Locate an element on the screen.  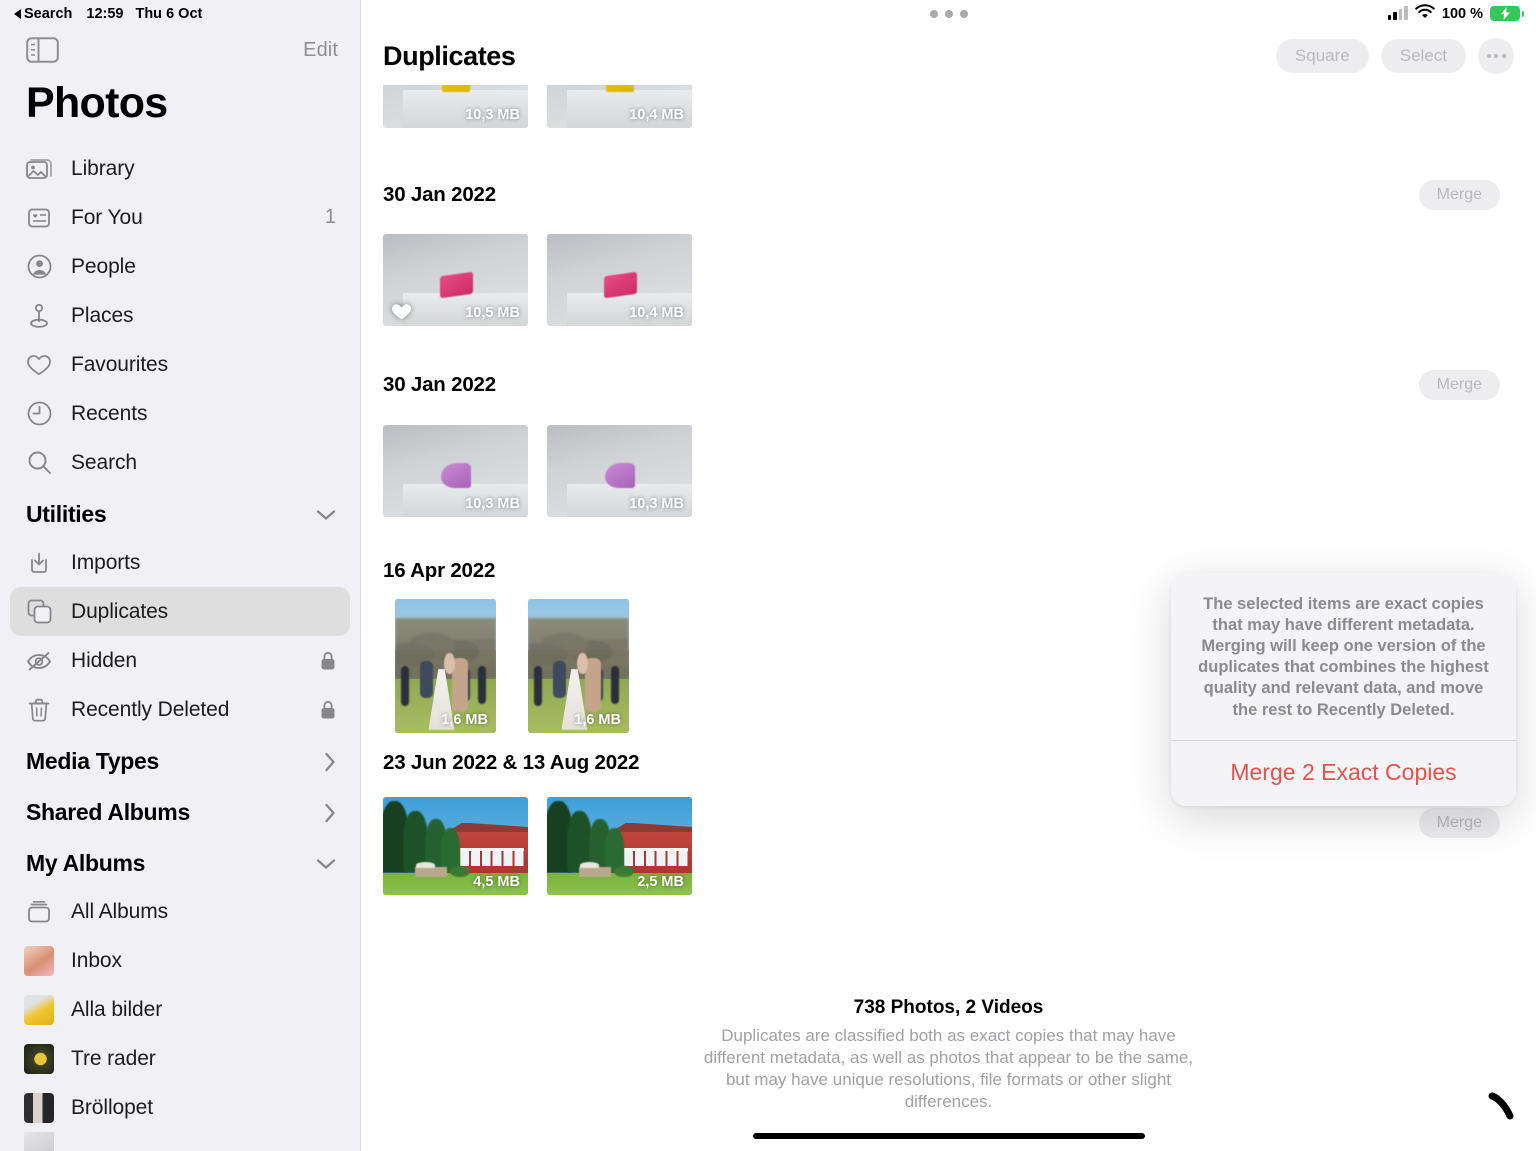
sidebar-item-places: Places is located at coordinates (180, 315).